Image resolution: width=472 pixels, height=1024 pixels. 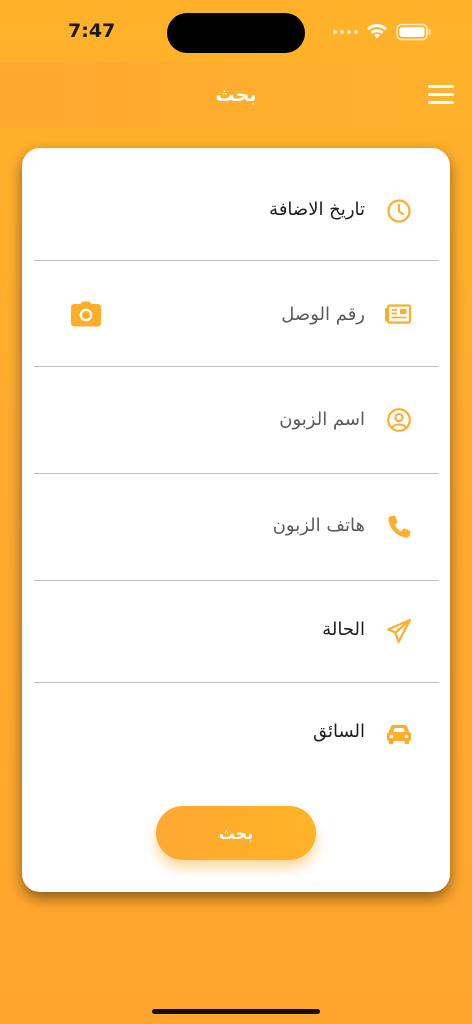 What do you see at coordinates (399, 734) in the screenshot?
I see `car-icon` at bounding box center [399, 734].